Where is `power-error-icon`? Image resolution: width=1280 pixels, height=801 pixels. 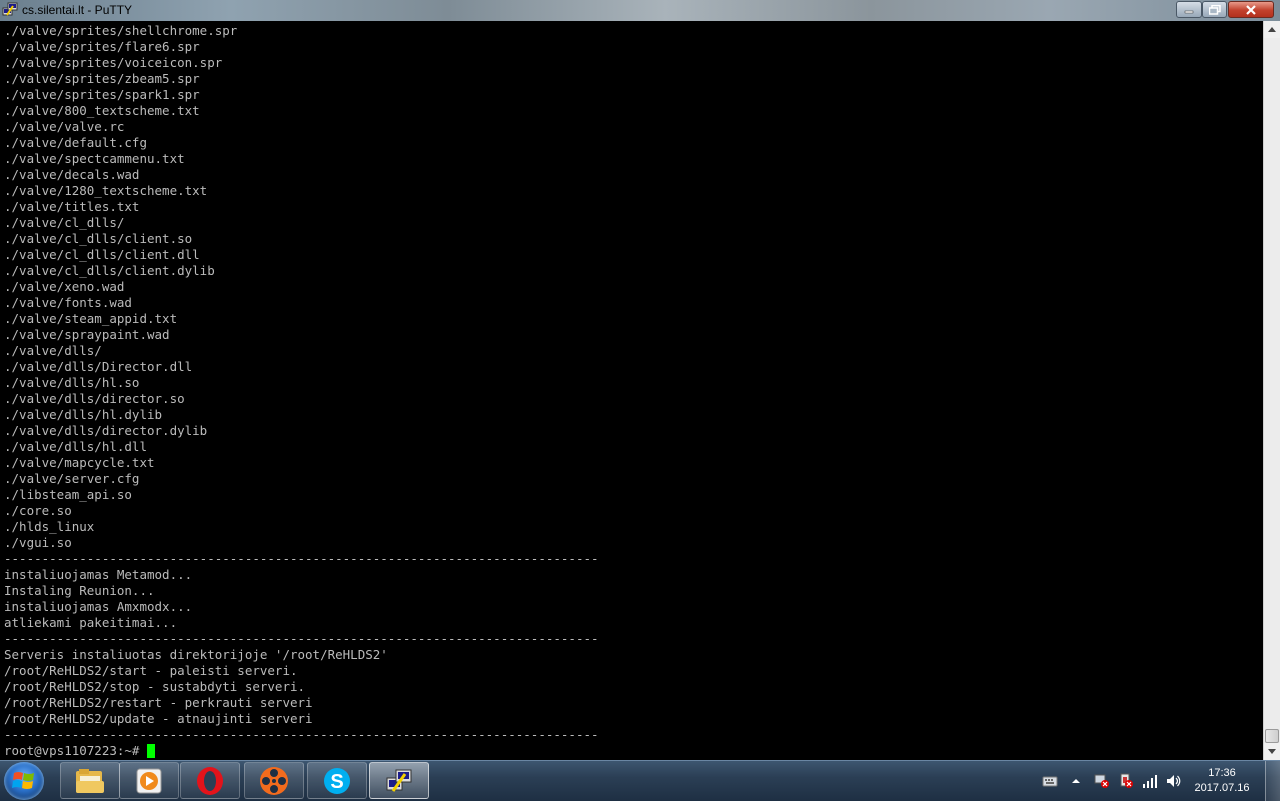 power-error-icon is located at coordinates (1126, 781).